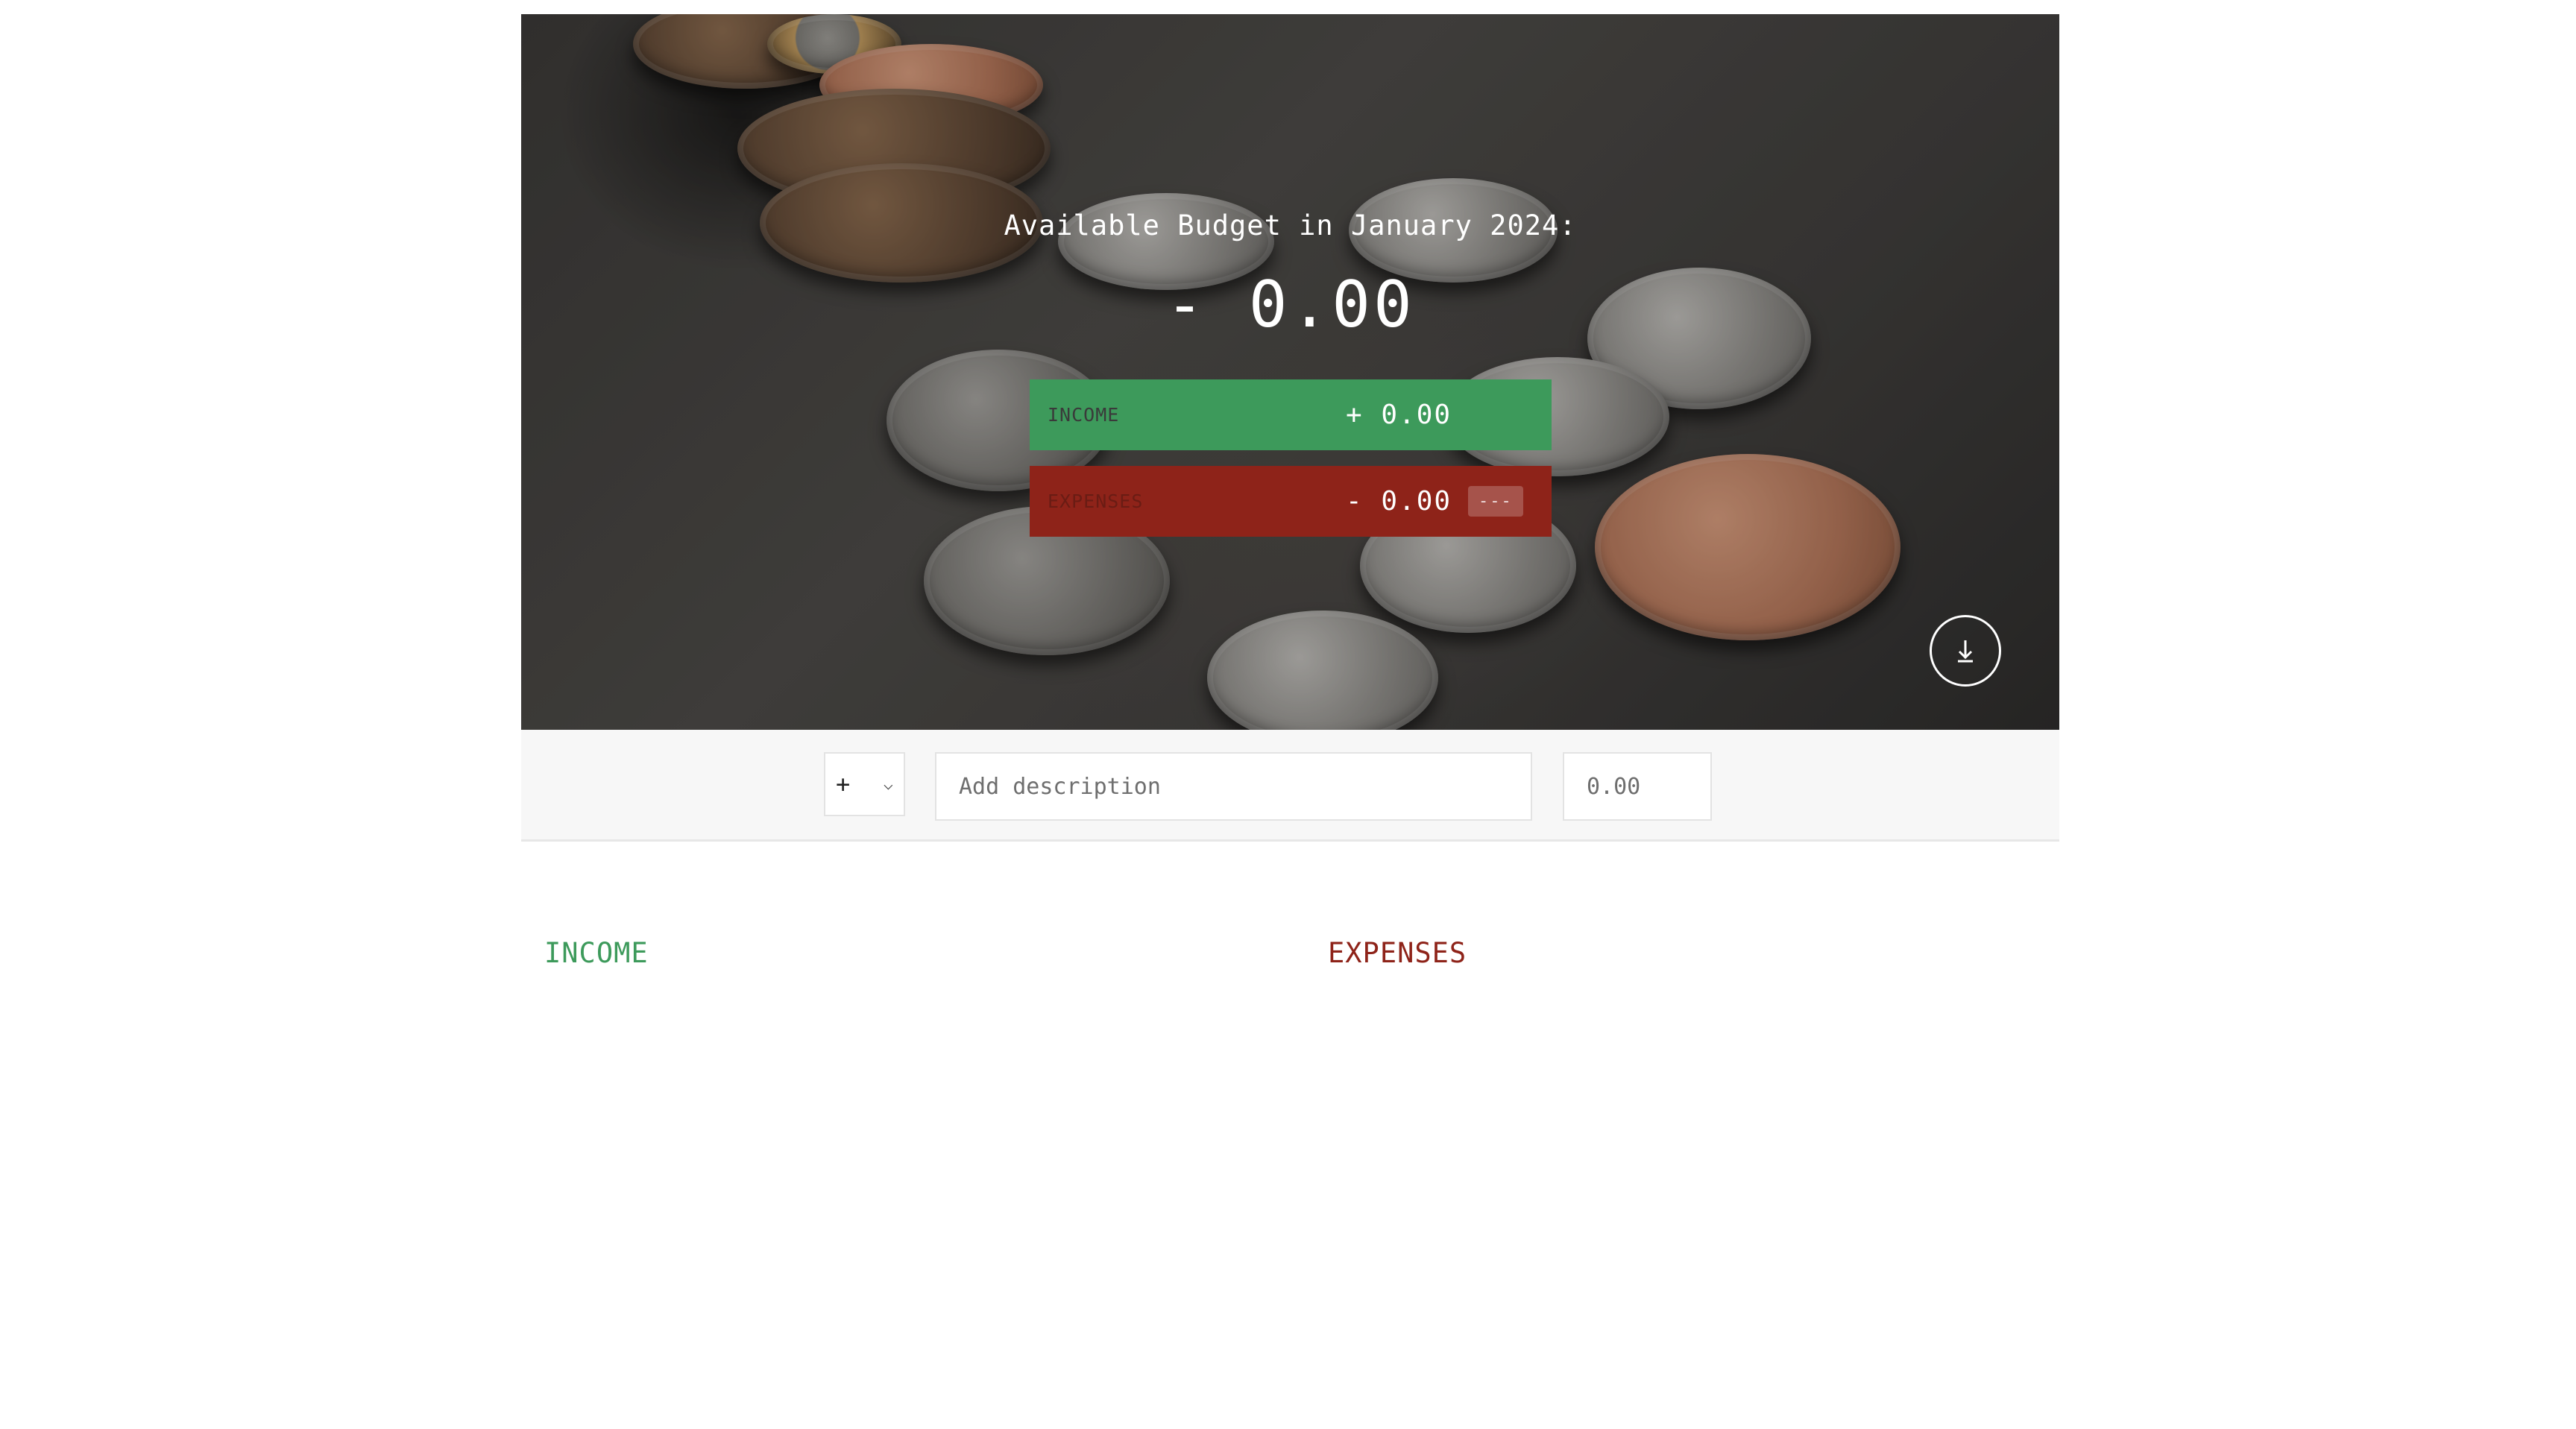 The height and width of the screenshot is (1429, 2576). I want to click on add-entry-bar: + ⌵, so click(1290, 786).